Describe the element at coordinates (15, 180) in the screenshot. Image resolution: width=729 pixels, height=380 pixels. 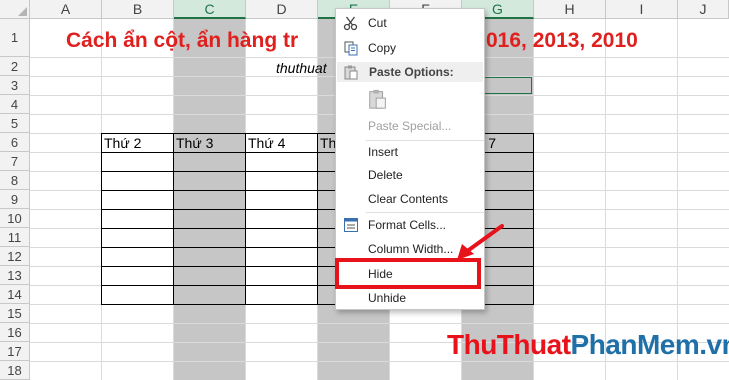
I see `row-header-8: 8` at that location.